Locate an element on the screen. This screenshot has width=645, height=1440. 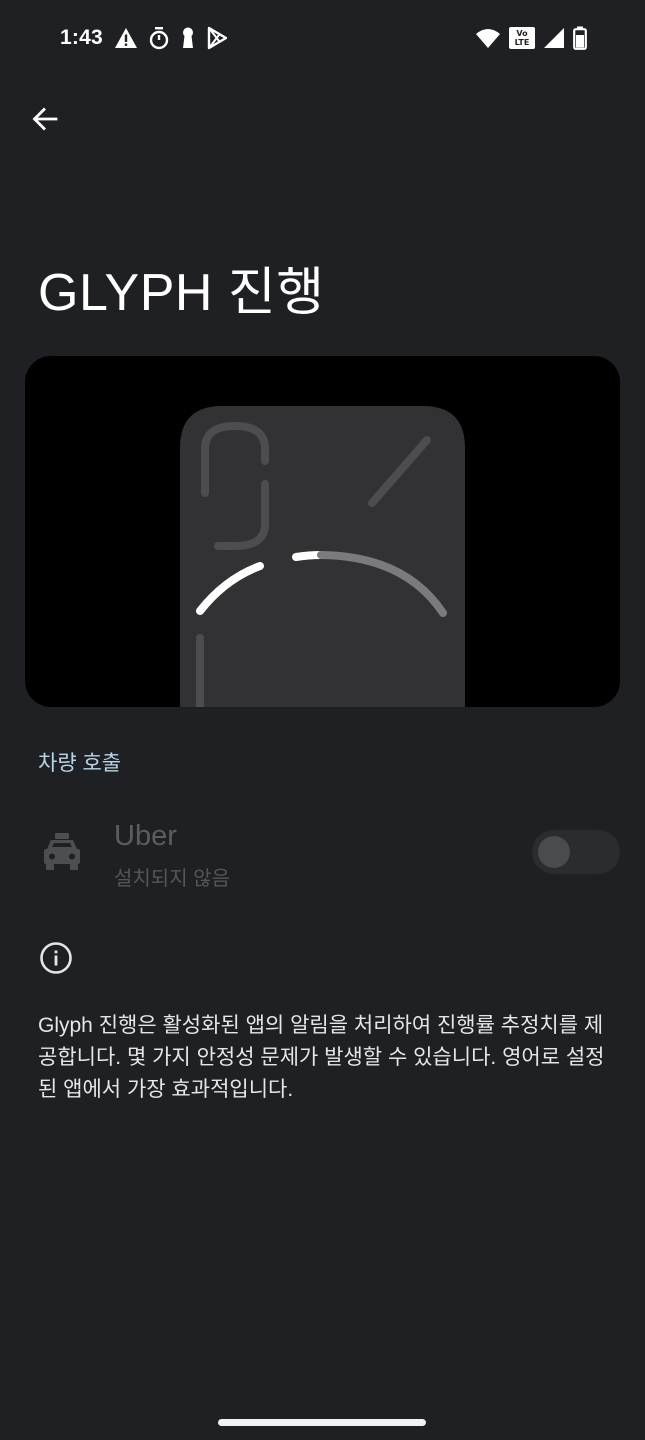
info-icon is located at coordinates (56, 958).